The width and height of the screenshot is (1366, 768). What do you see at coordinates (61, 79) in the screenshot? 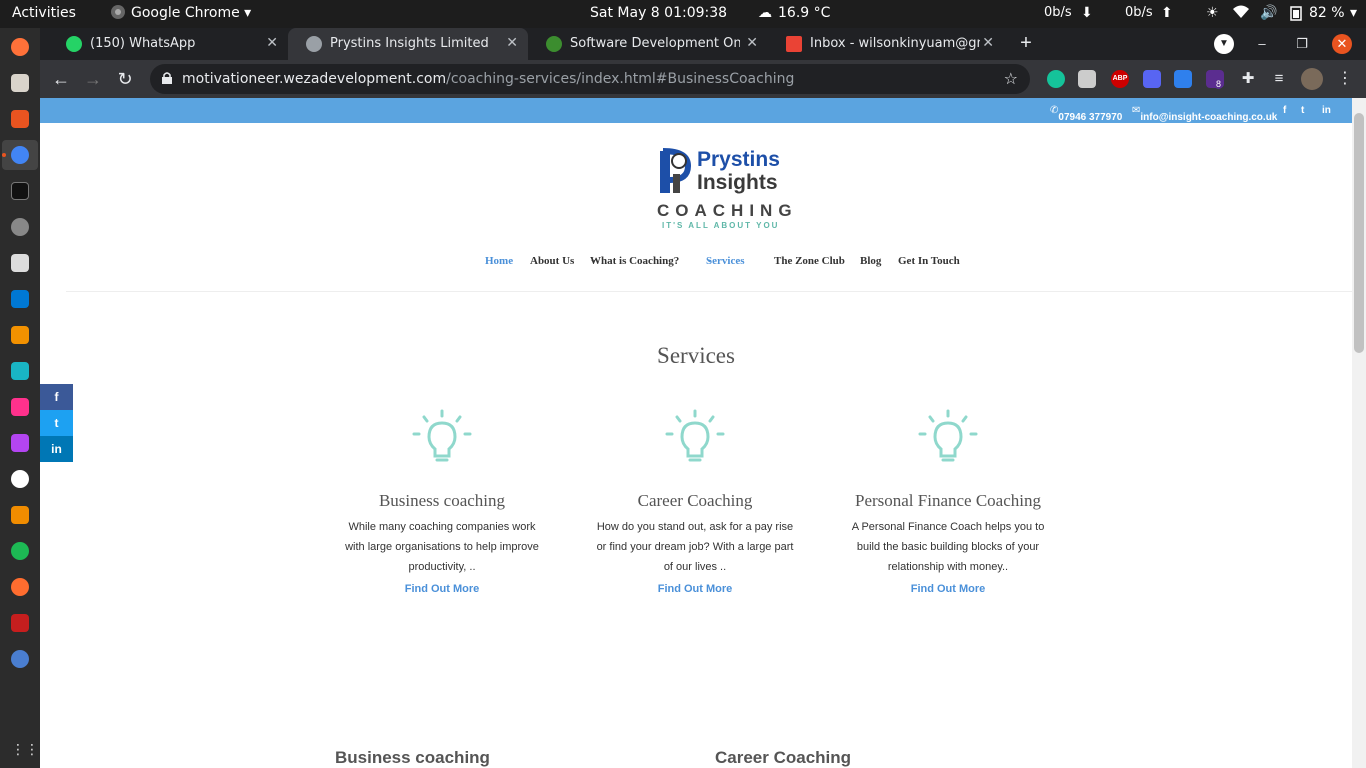
I see `back-arrow-icon: ←` at bounding box center [61, 79].